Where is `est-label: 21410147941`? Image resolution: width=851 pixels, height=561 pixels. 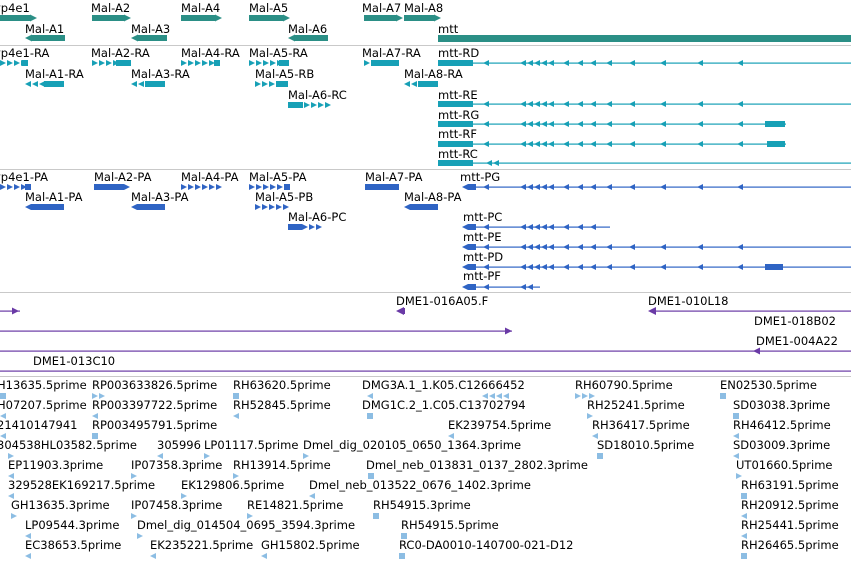
est-label: 21410147941 is located at coordinates (38, 425).